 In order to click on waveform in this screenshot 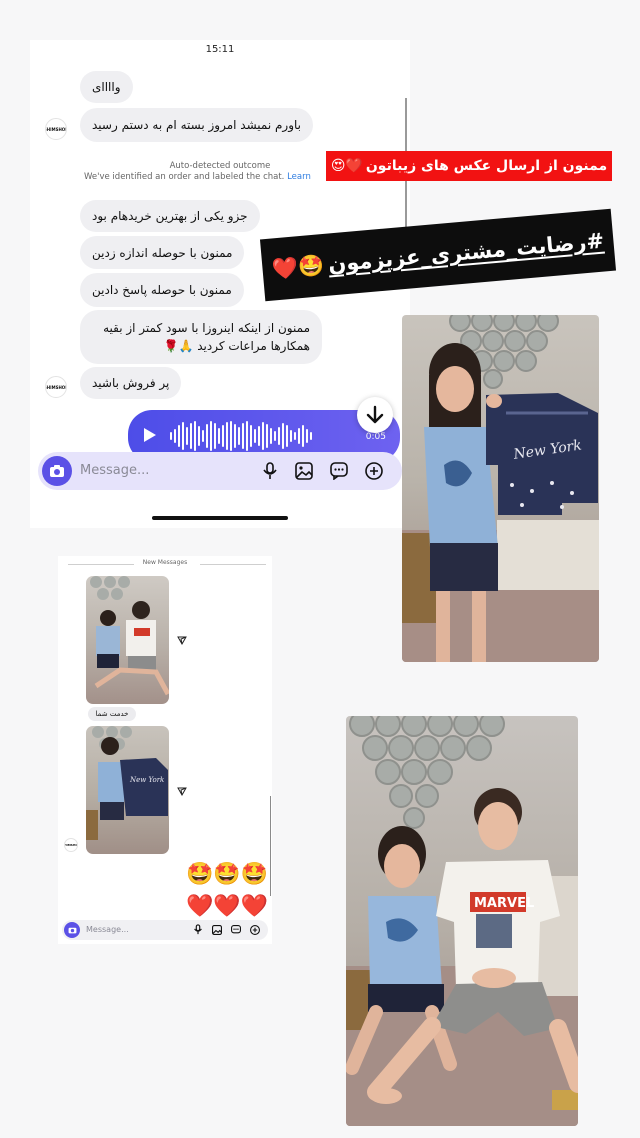, I will do `click(241, 436)`.